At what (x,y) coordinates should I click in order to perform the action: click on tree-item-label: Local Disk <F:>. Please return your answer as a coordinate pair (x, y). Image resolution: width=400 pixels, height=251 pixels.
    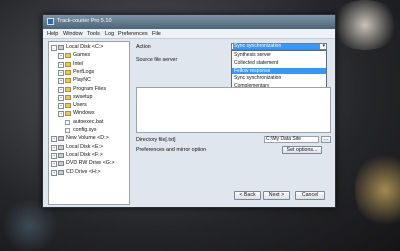
    Looking at the image, I should click on (84, 154).